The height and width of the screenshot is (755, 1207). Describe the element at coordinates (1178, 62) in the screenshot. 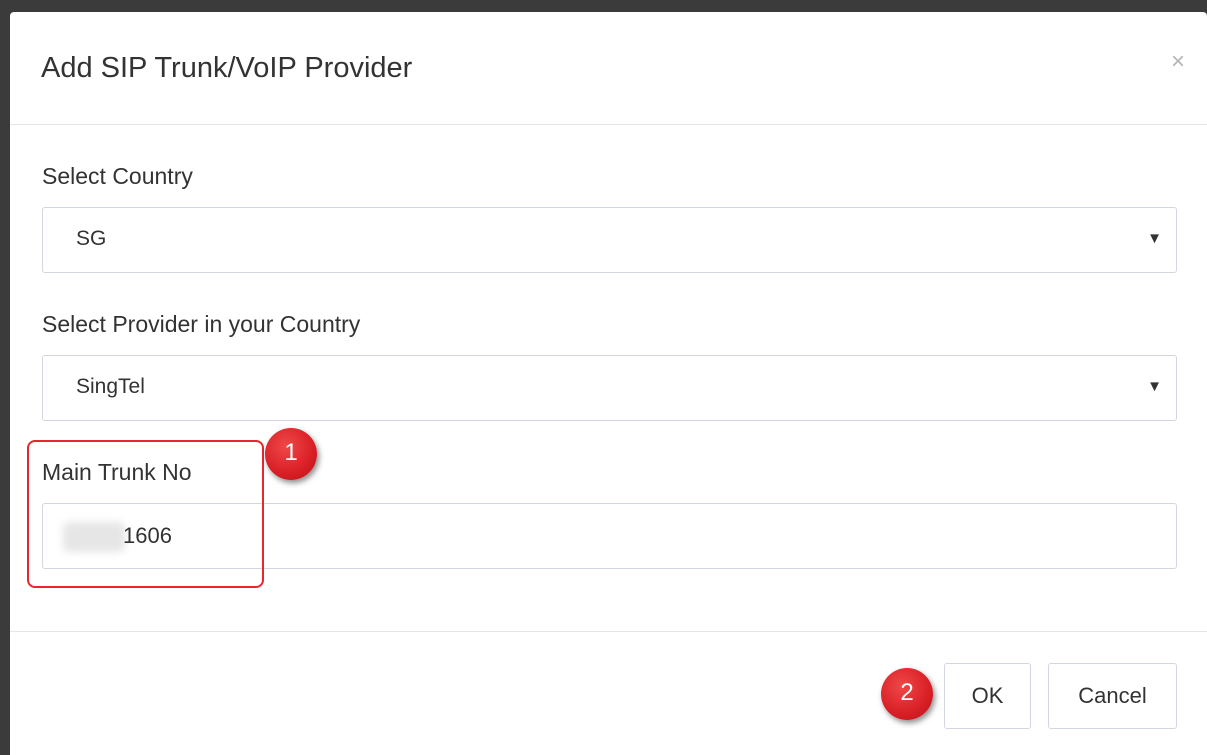

I see `close-icon: ×` at that location.